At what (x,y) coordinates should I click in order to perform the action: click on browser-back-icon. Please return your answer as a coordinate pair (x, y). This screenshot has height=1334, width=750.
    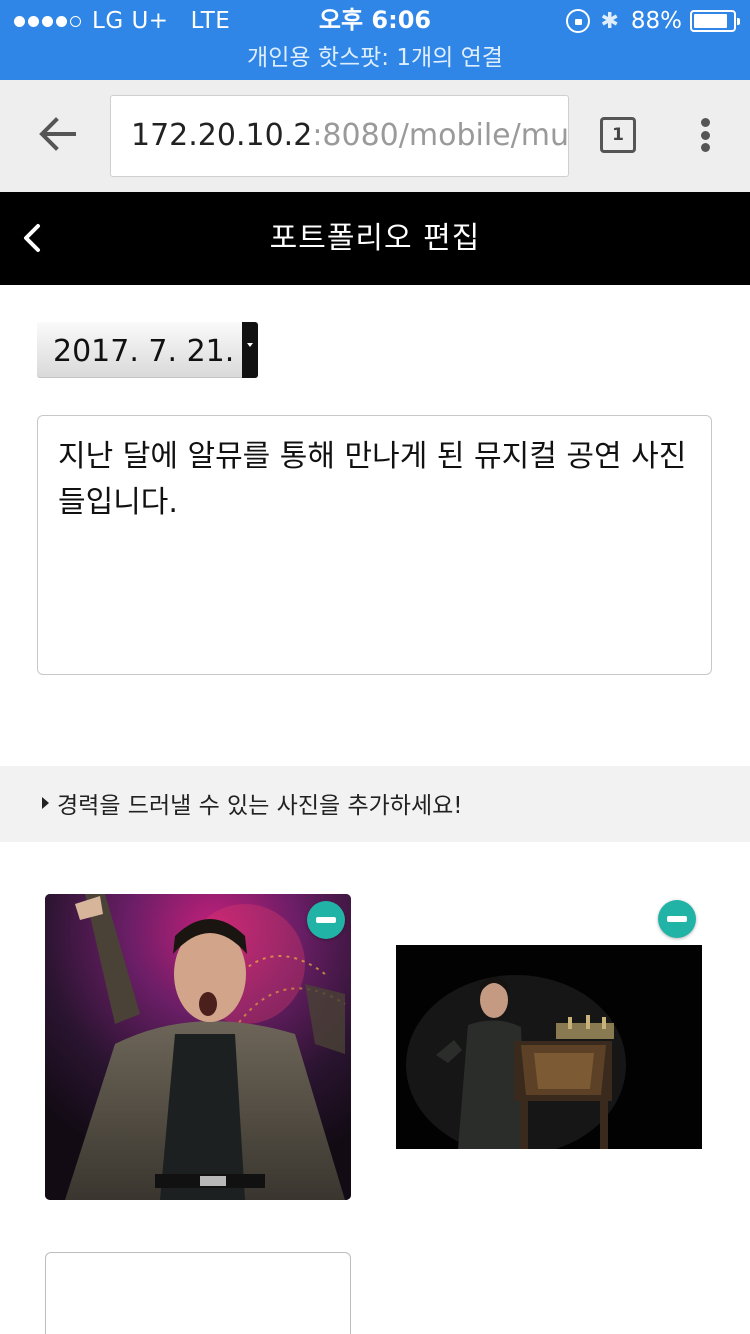
    Looking at the image, I should click on (58, 134).